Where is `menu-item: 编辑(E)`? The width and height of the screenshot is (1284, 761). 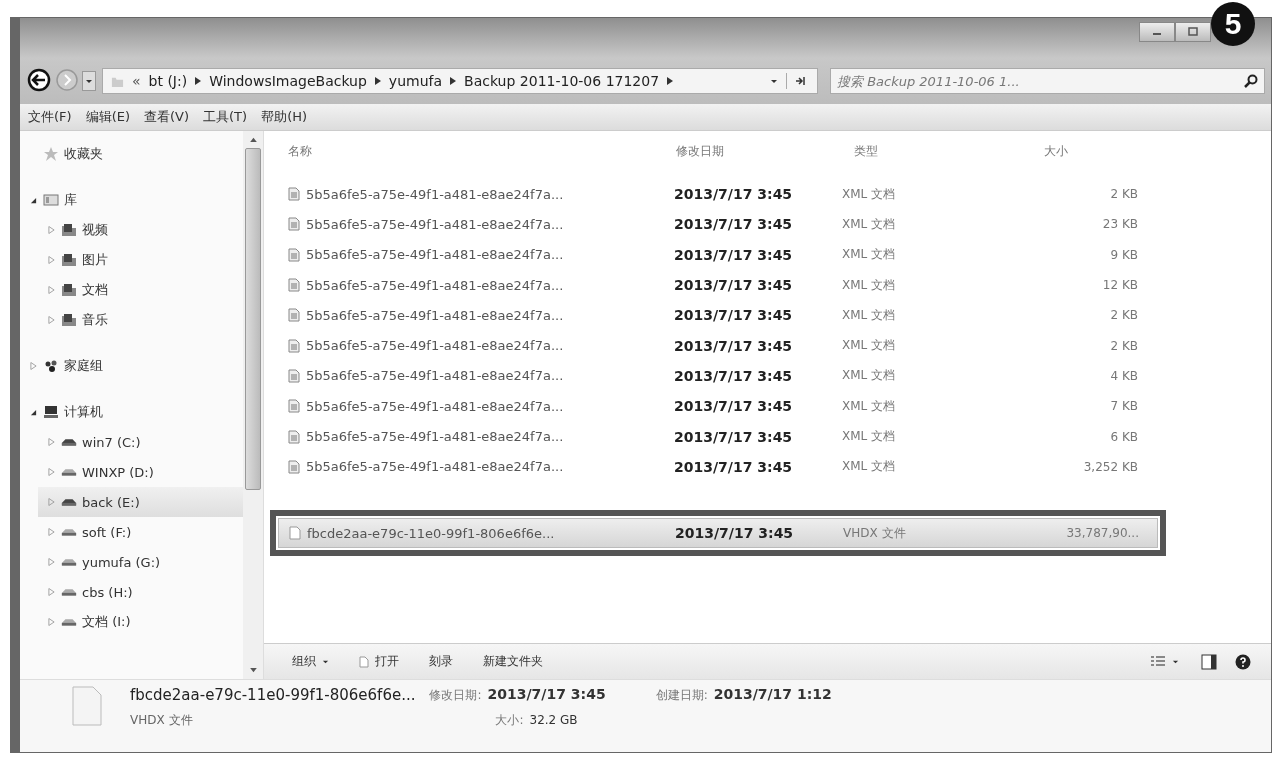 menu-item: 编辑(E) is located at coordinates (107, 117).